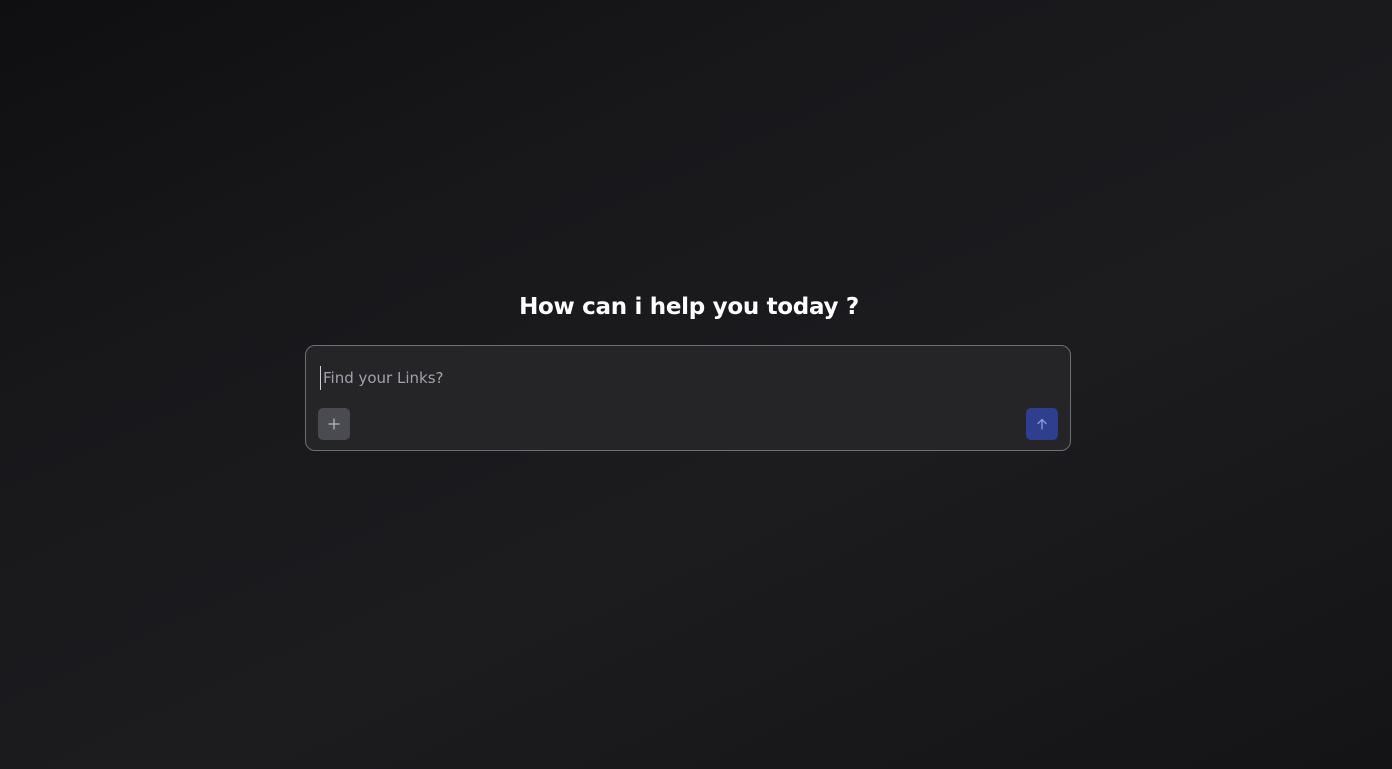 This screenshot has height=769, width=1392. I want to click on attach-button, so click(334, 424).